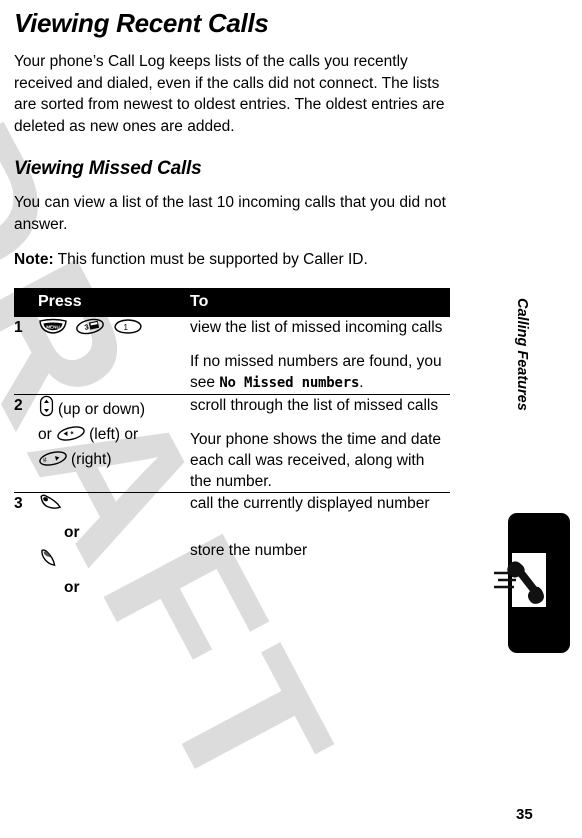 The image size is (582, 838). Describe the element at coordinates (51, 503) in the screenshot. I see `send-key-icon` at that location.